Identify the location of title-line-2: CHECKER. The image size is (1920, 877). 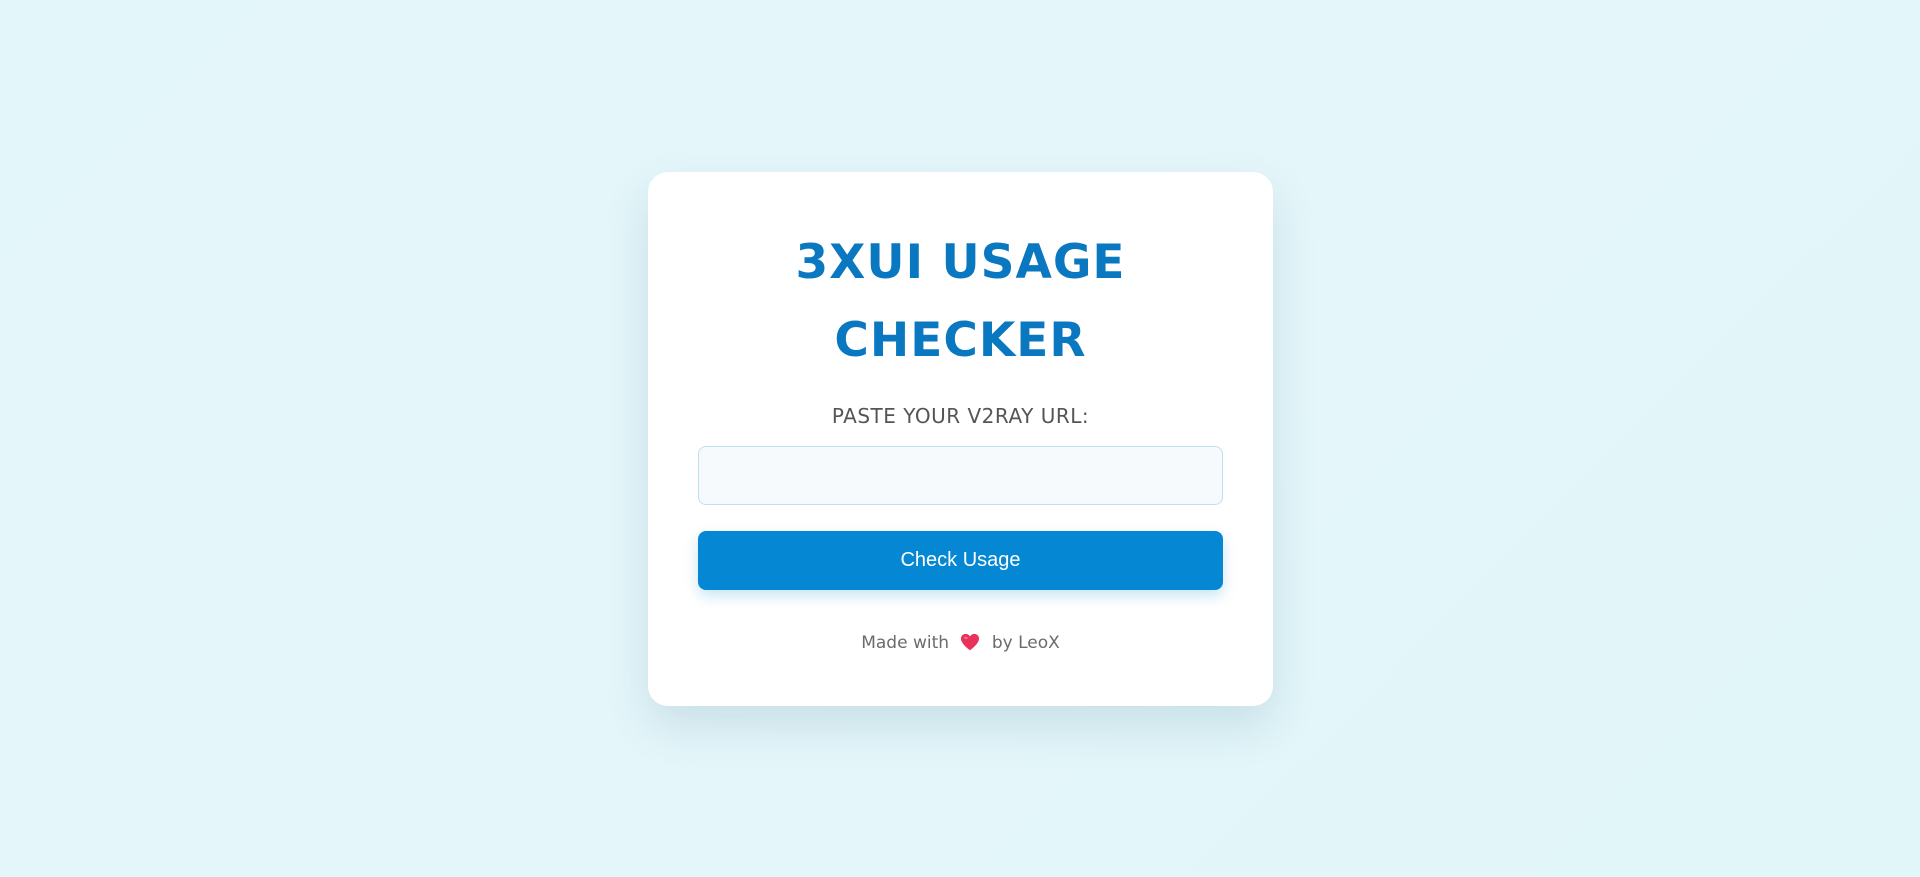
(960, 340).